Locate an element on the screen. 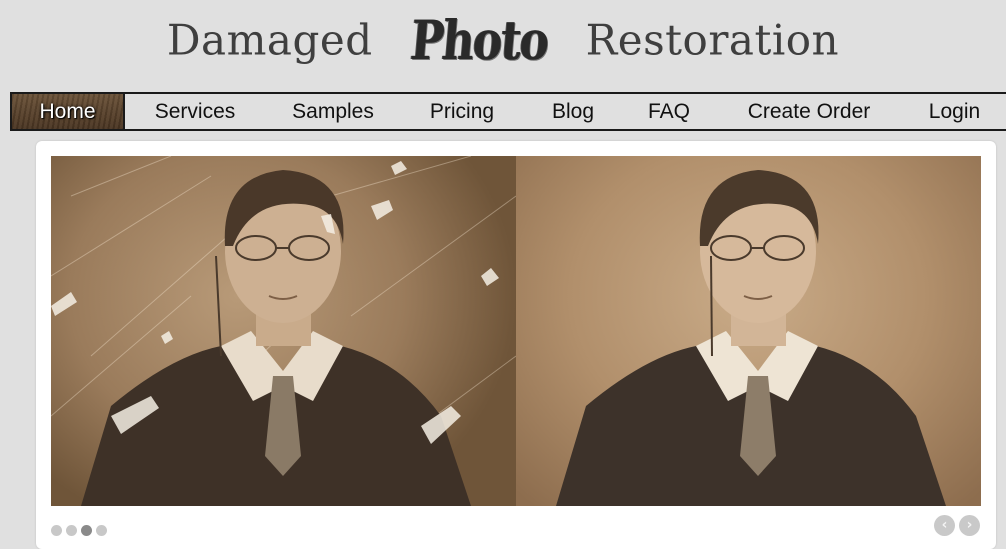 The height and width of the screenshot is (549, 1006). logo-word-photo: Photo is located at coordinates (479, 40).